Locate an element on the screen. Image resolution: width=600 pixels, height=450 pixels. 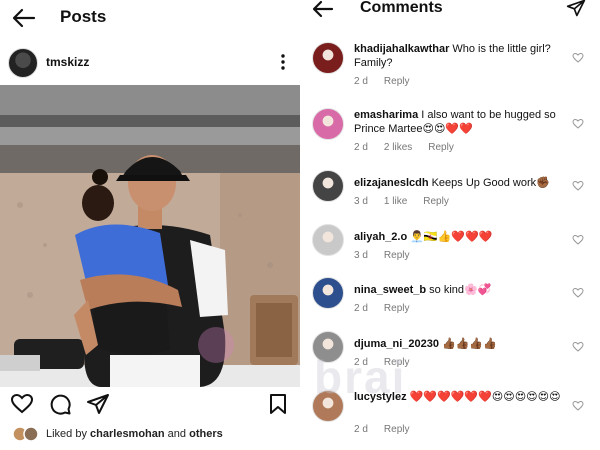
comment-meta: 3 d Reply is located at coordinates (389, 255).